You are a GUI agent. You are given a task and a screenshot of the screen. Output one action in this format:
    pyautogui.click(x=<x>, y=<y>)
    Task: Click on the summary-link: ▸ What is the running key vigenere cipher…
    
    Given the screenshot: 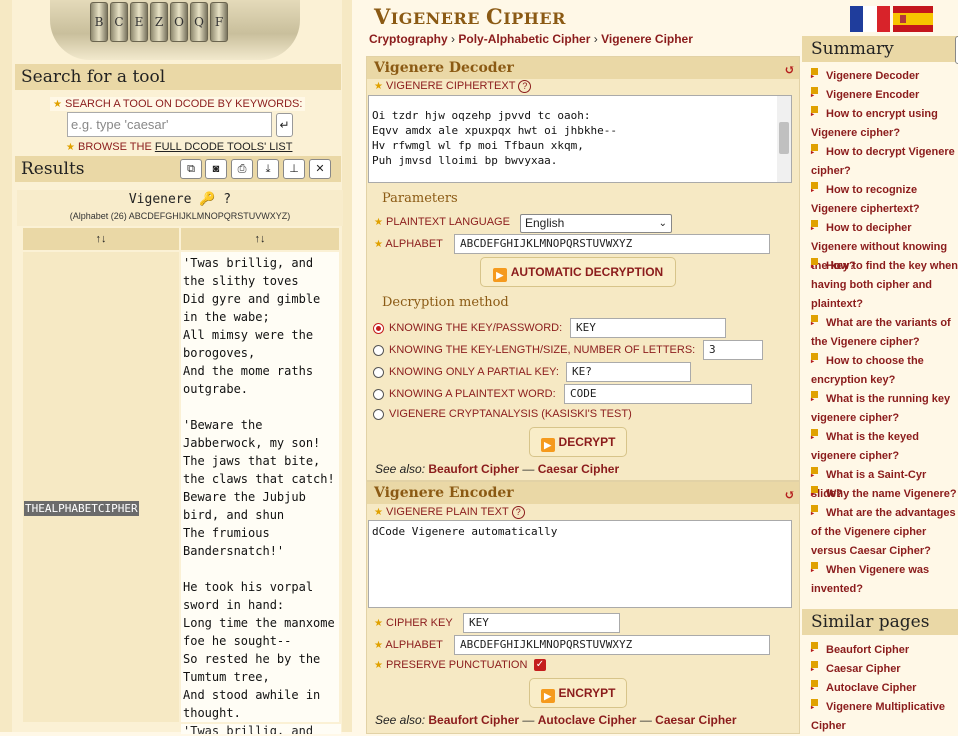 What is the action you would take?
    pyautogui.click(x=884, y=409)
    